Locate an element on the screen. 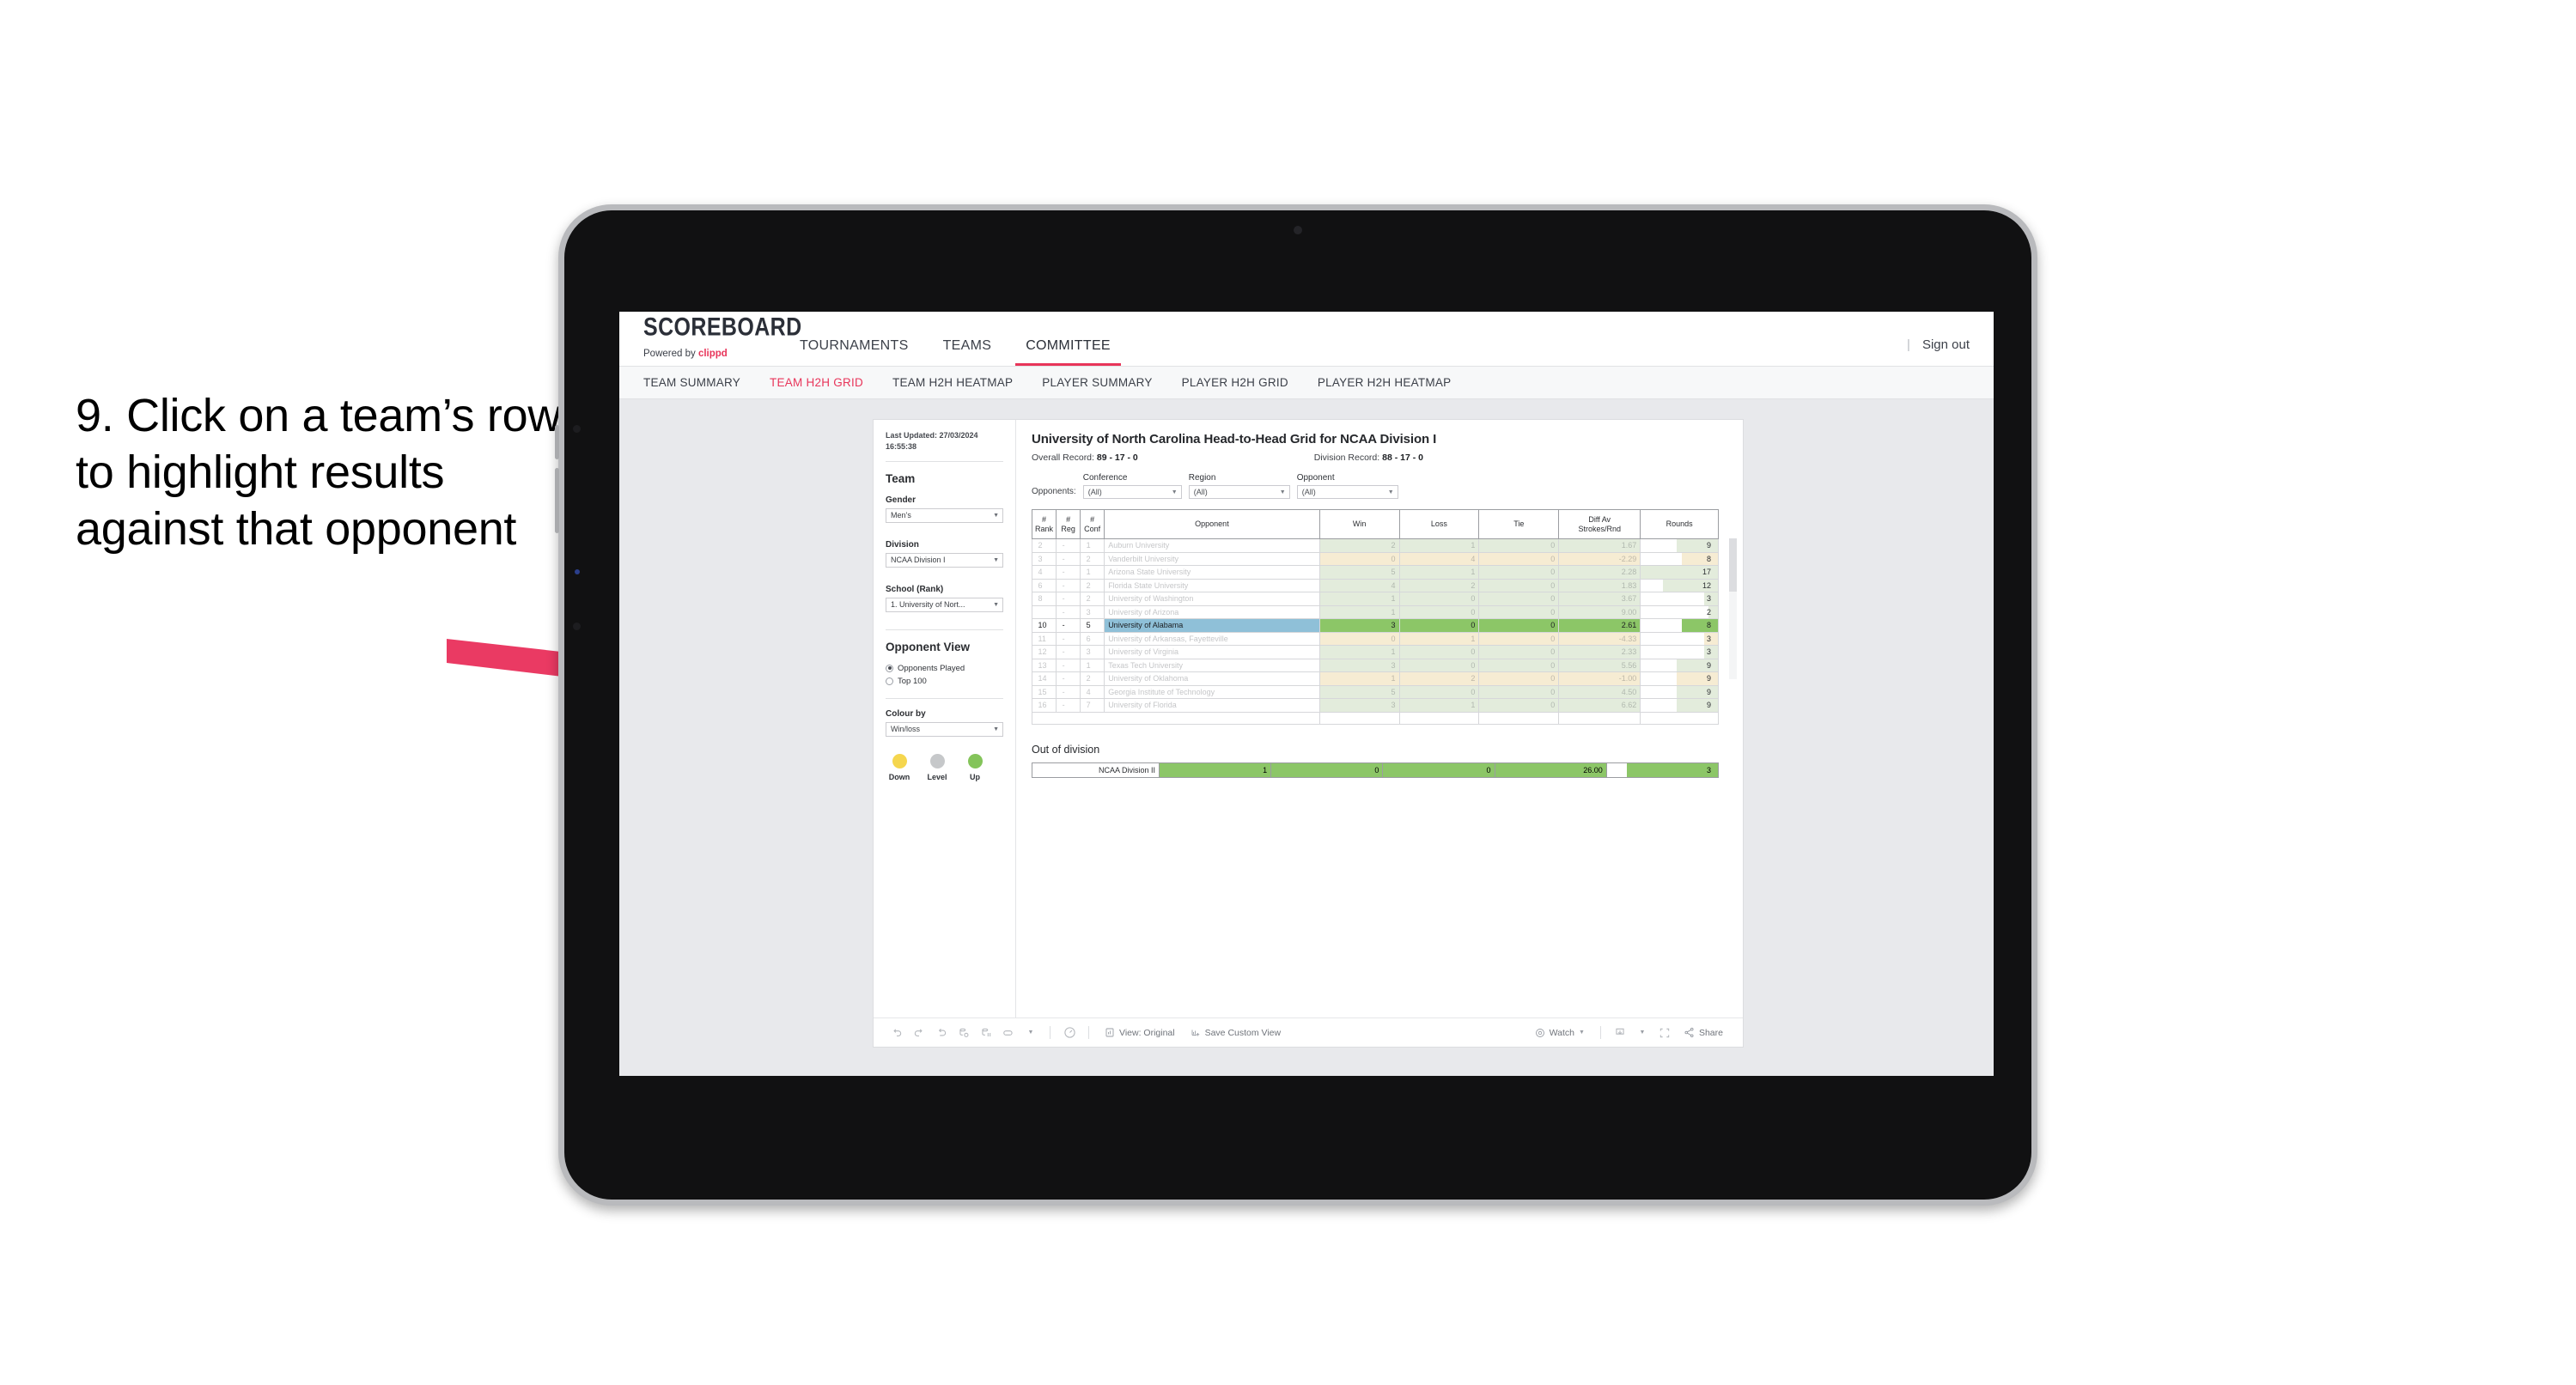 The image size is (2576, 1385). undo-icon is located at coordinates (897, 1033).